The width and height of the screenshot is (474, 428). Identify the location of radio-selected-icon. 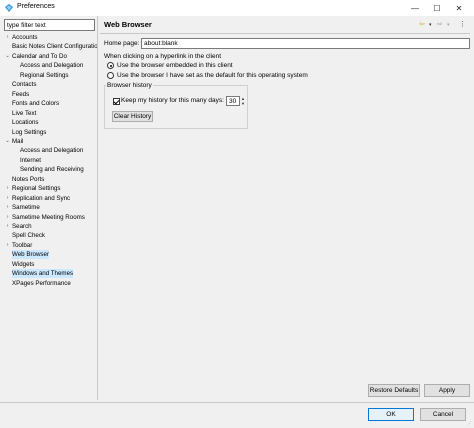
(110, 65).